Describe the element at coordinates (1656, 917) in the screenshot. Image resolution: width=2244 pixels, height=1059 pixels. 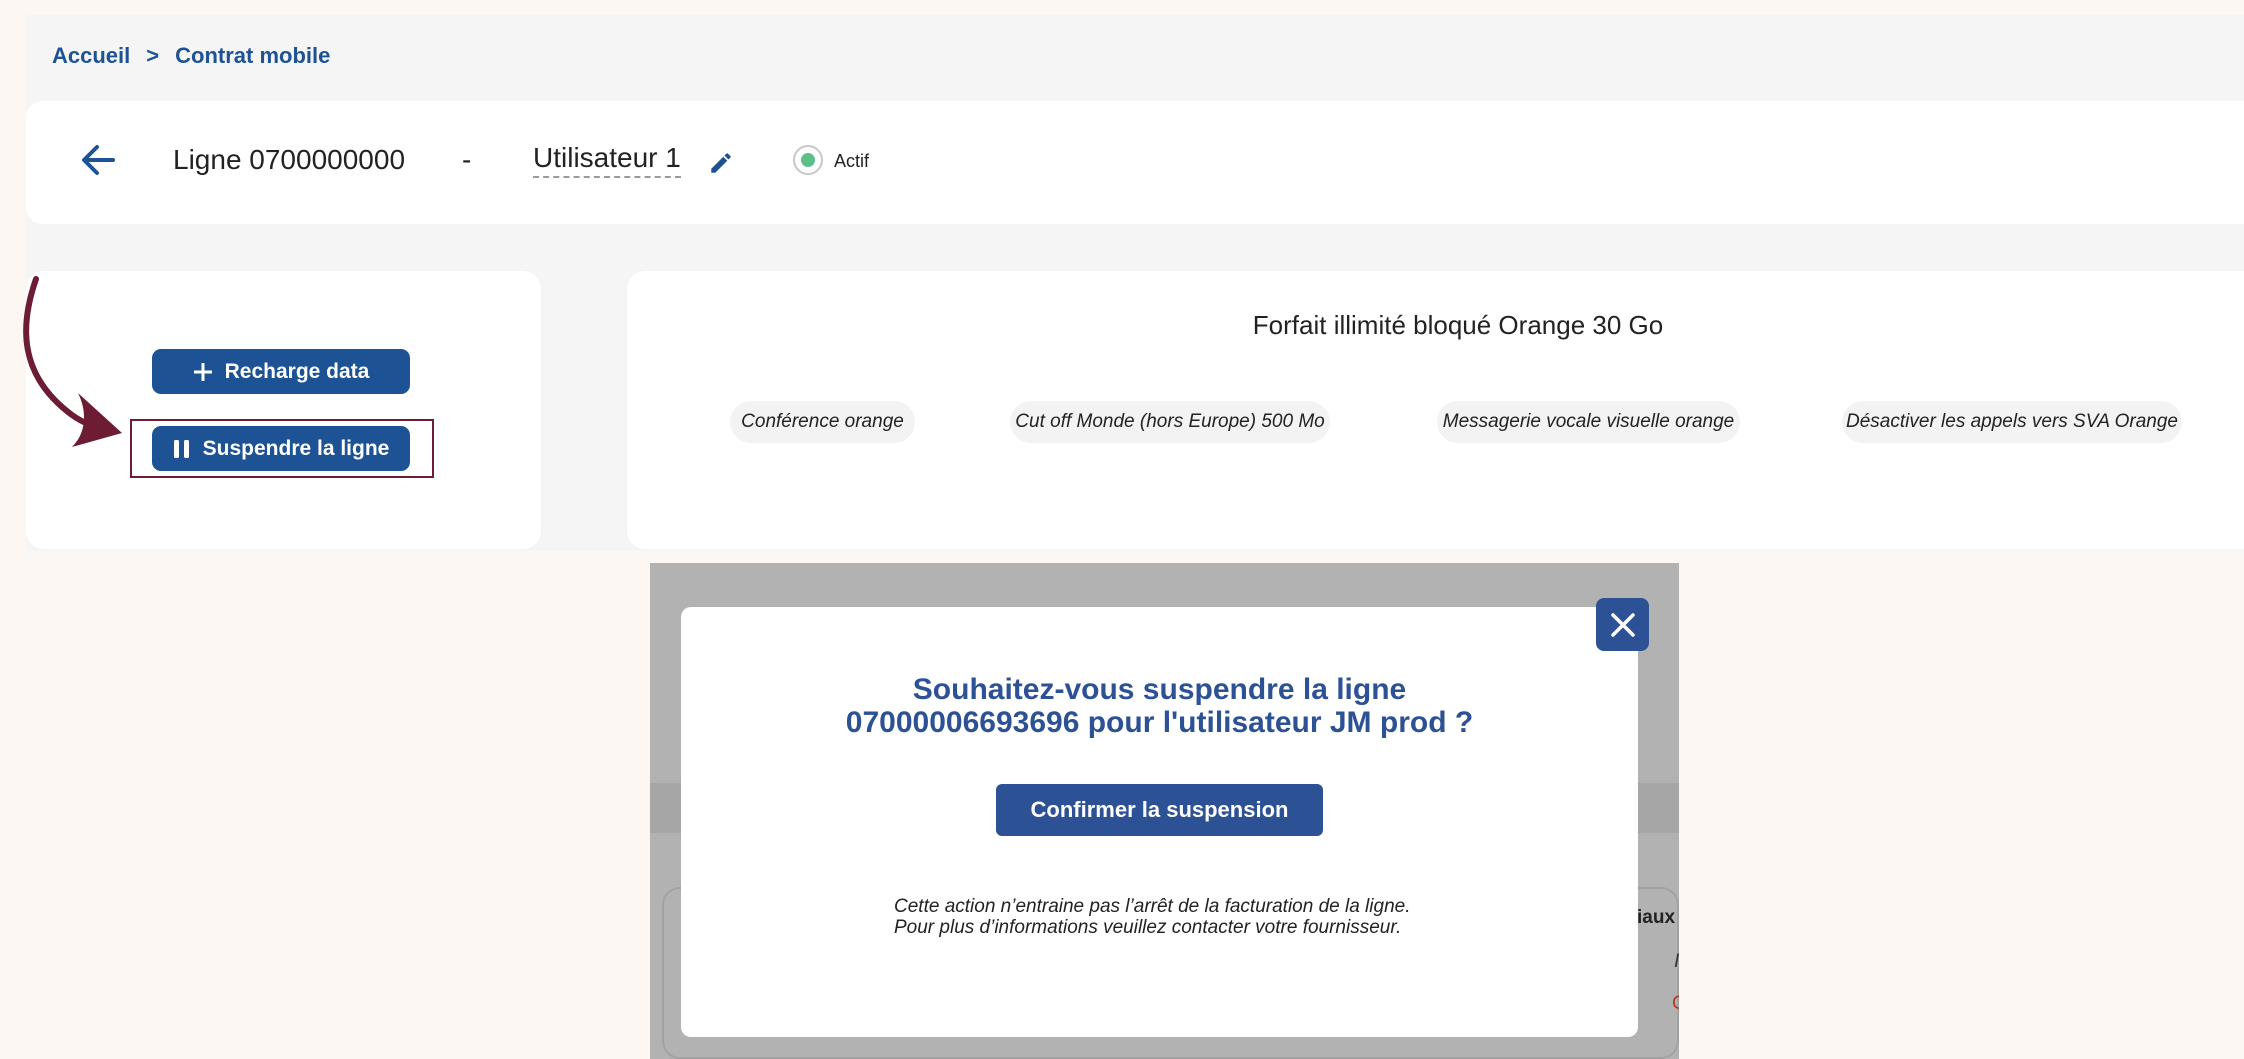
I see `background-text-fragment: iaux` at that location.